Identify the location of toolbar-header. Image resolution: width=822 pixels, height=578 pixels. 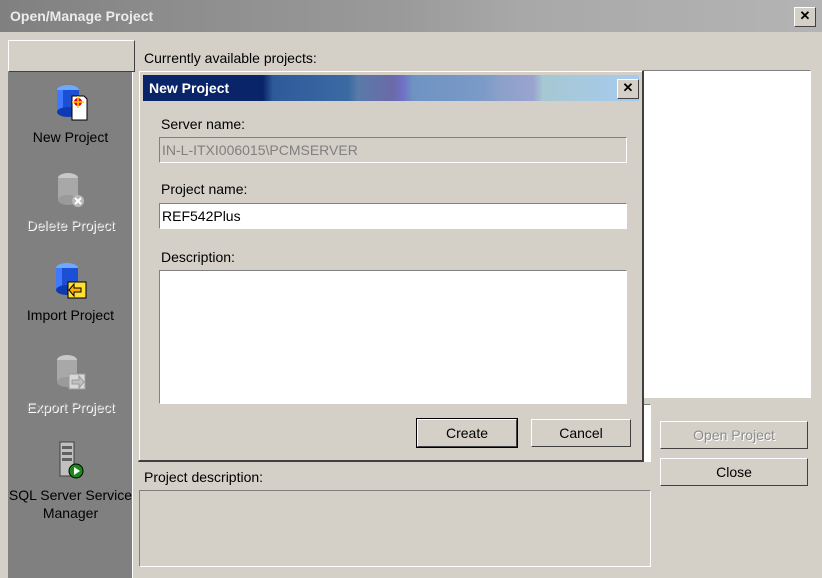
(71, 56).